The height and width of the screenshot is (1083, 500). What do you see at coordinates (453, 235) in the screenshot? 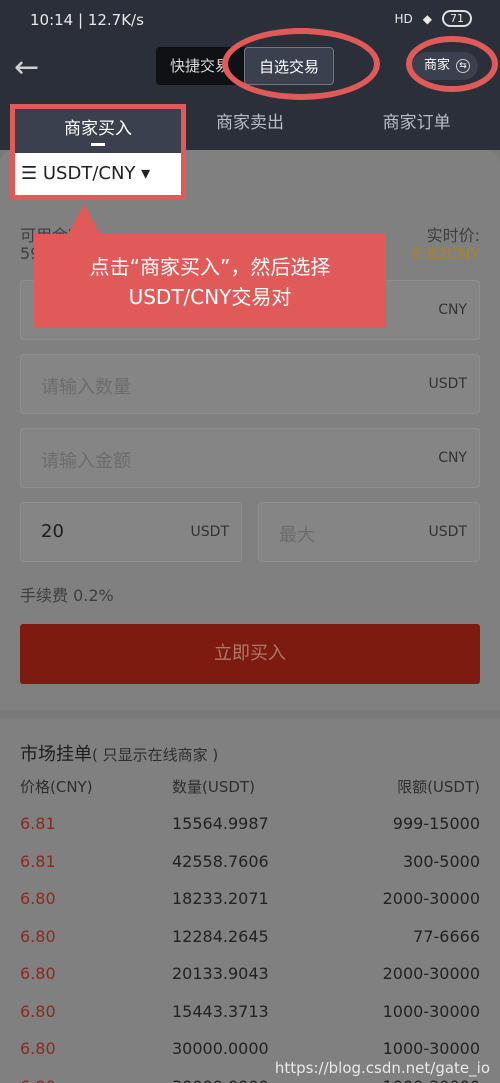
I see `price-label: 实时价:` at bounding box center [453, 235].